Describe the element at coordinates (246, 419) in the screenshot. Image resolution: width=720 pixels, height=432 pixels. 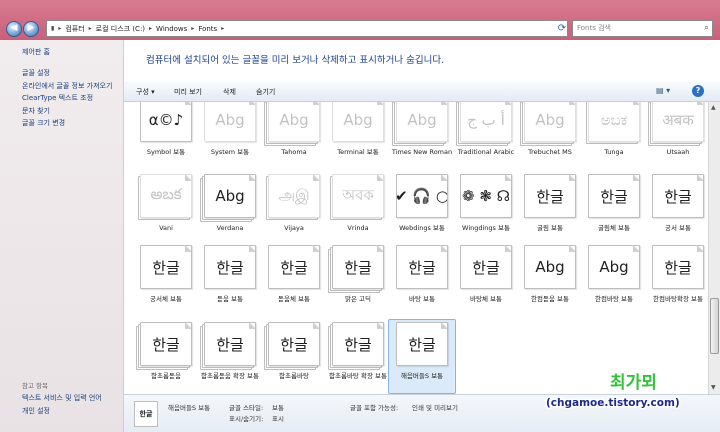
I see `visibility-label: 표시/숨기기:` at that location.